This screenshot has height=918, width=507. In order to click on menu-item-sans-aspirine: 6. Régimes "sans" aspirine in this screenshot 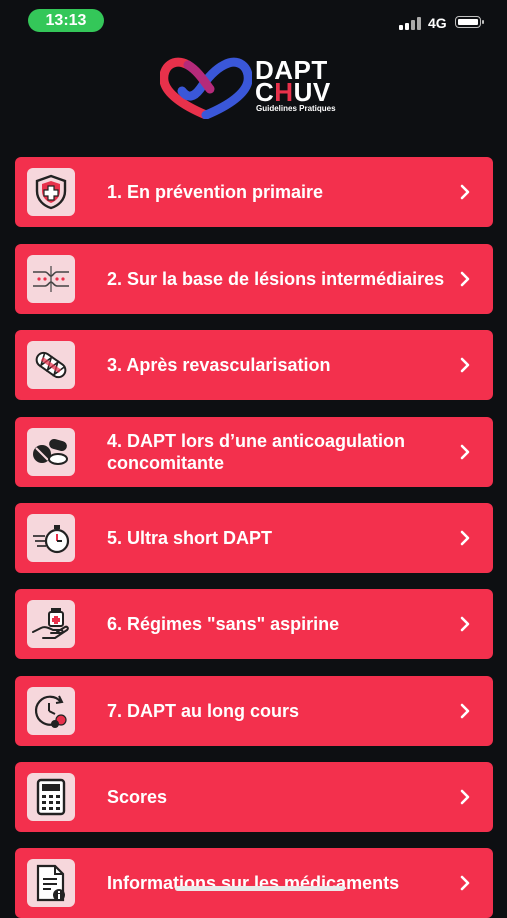, I will do `click(254, 624)`.